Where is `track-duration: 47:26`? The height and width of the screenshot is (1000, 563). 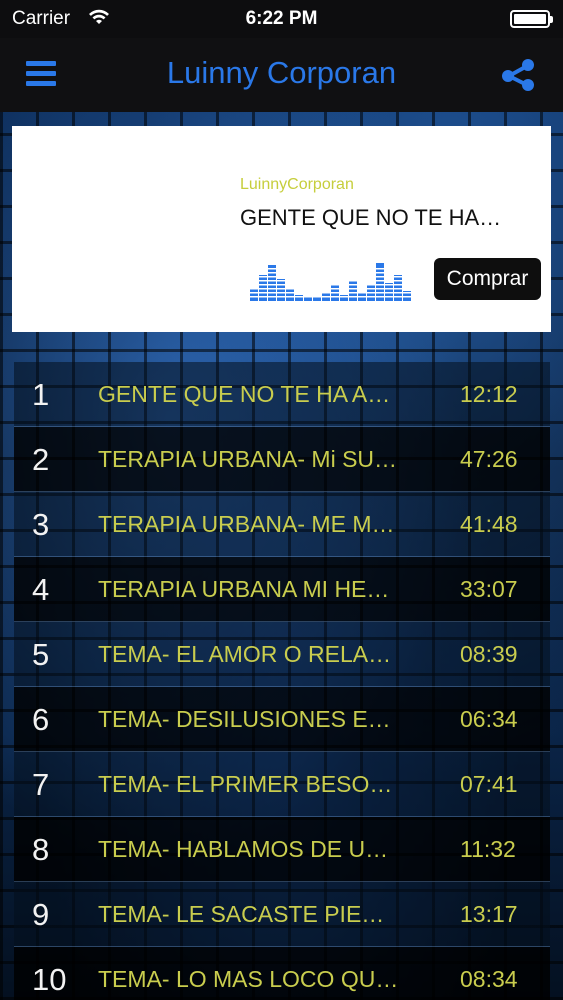
track-duration: 47:26 is located at coordinates (489, 459).